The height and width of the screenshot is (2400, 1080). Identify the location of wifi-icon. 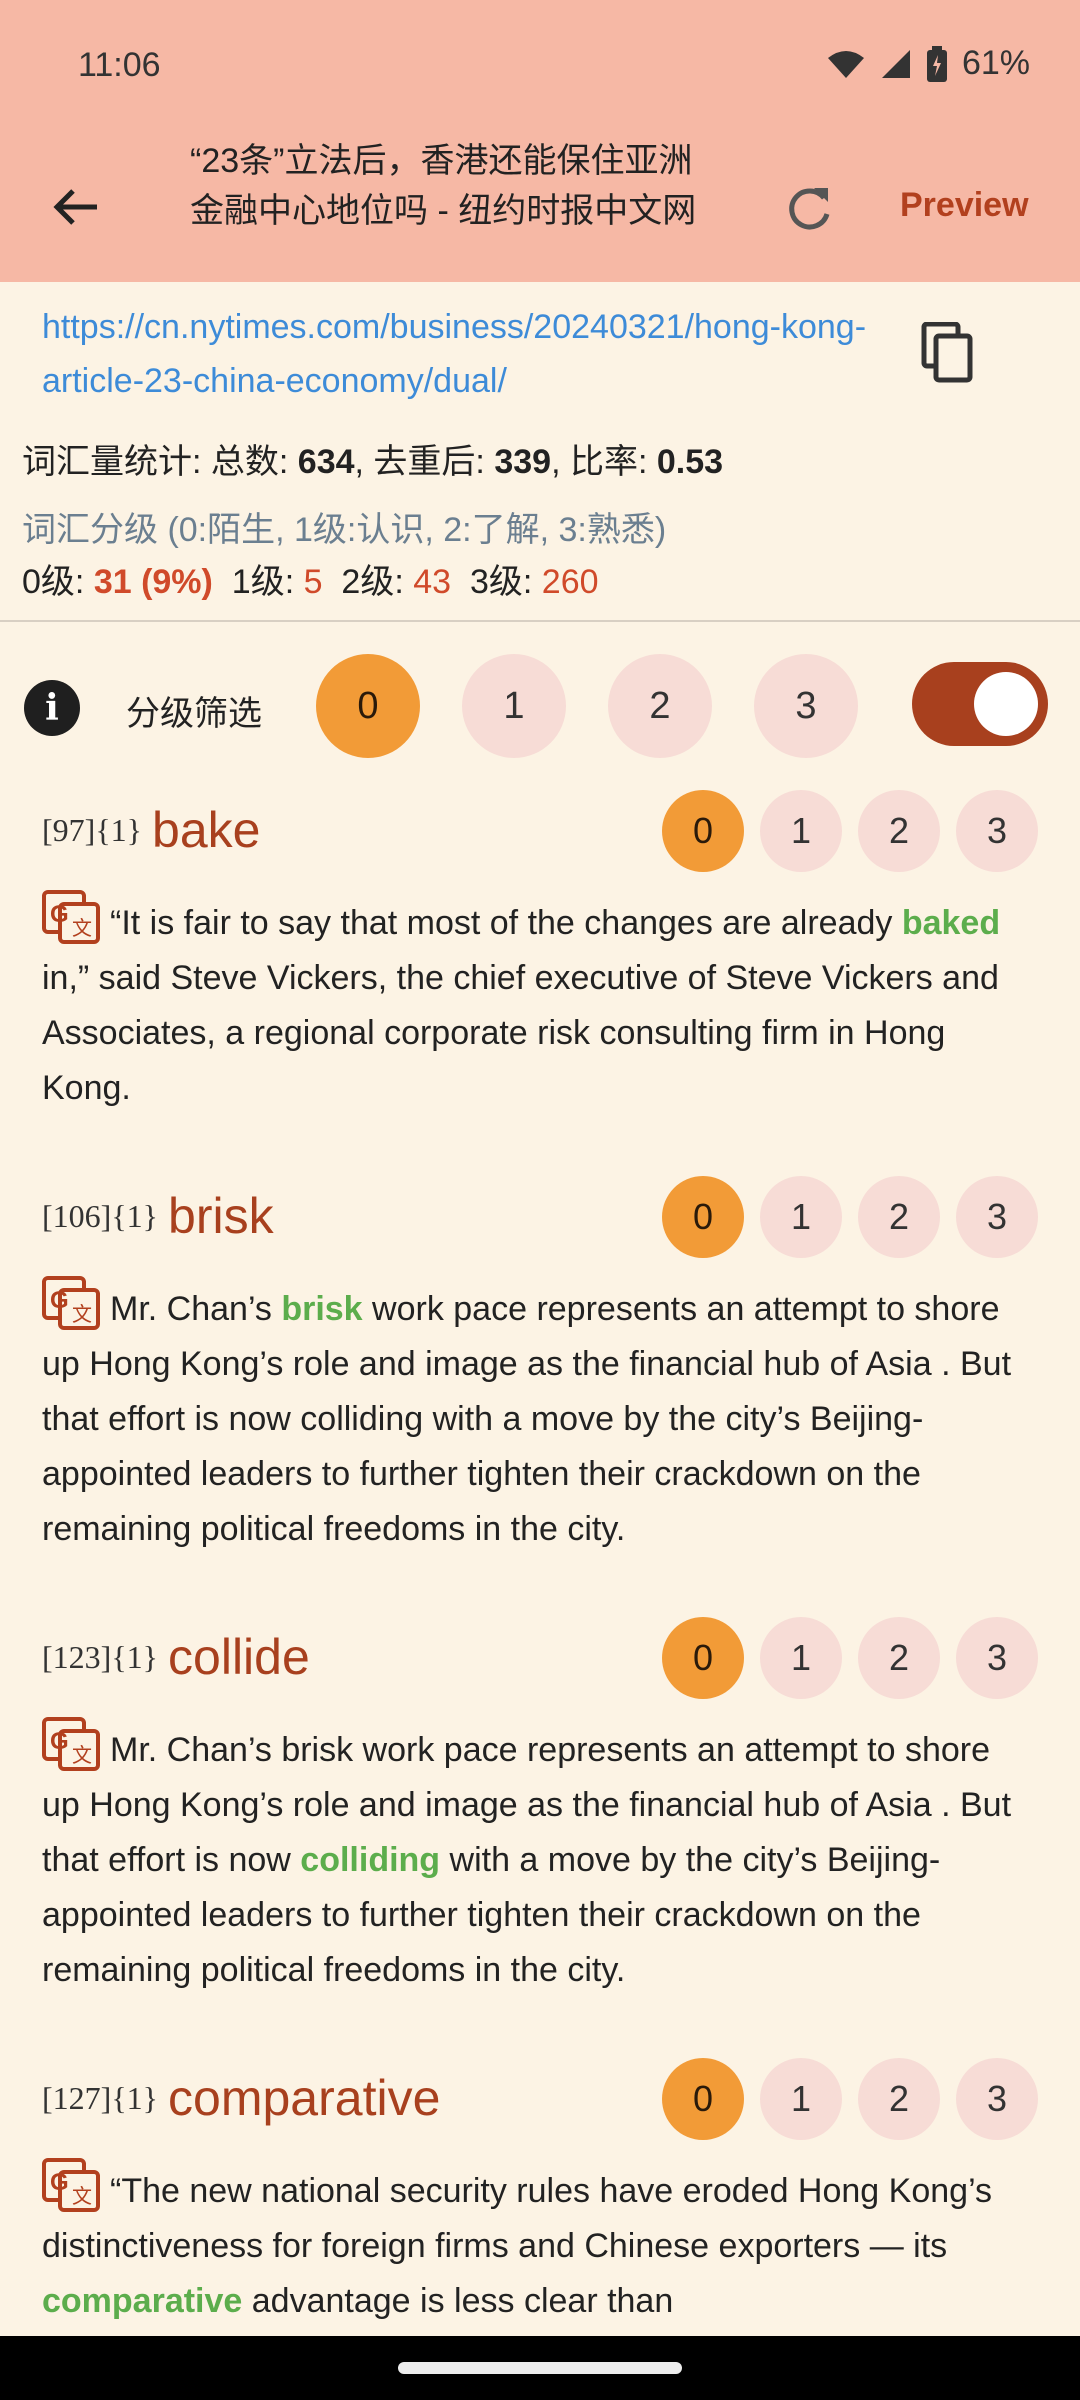
(845, 64).